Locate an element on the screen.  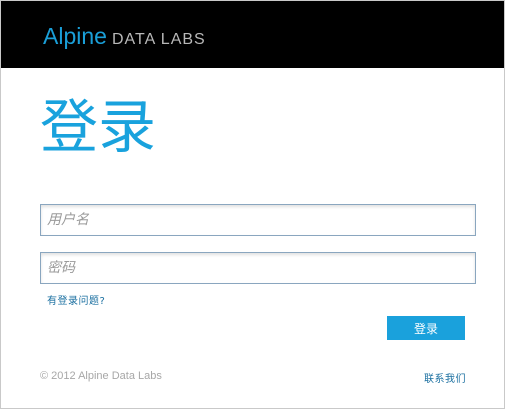
contact-us-link: 联系我们 is located at coordinates (445, 377).